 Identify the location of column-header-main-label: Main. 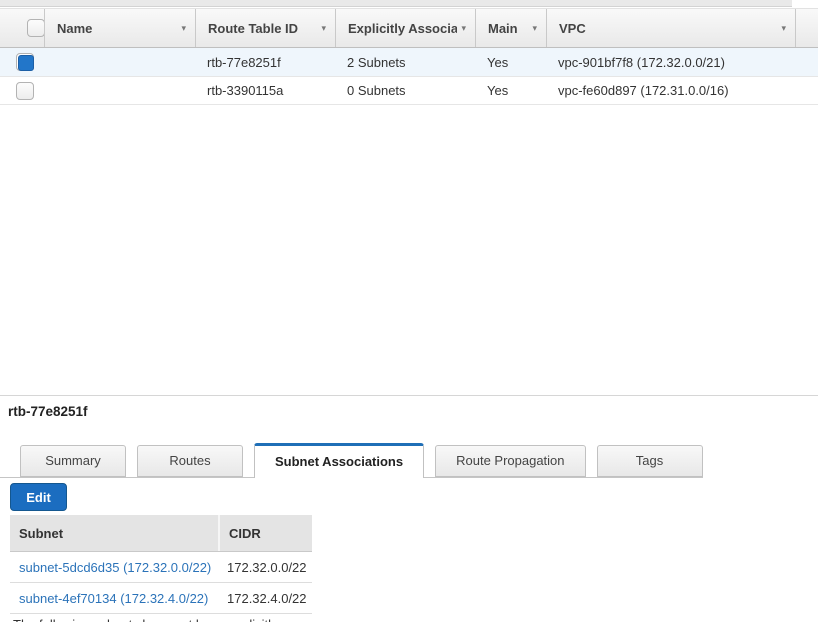
(503, 28).